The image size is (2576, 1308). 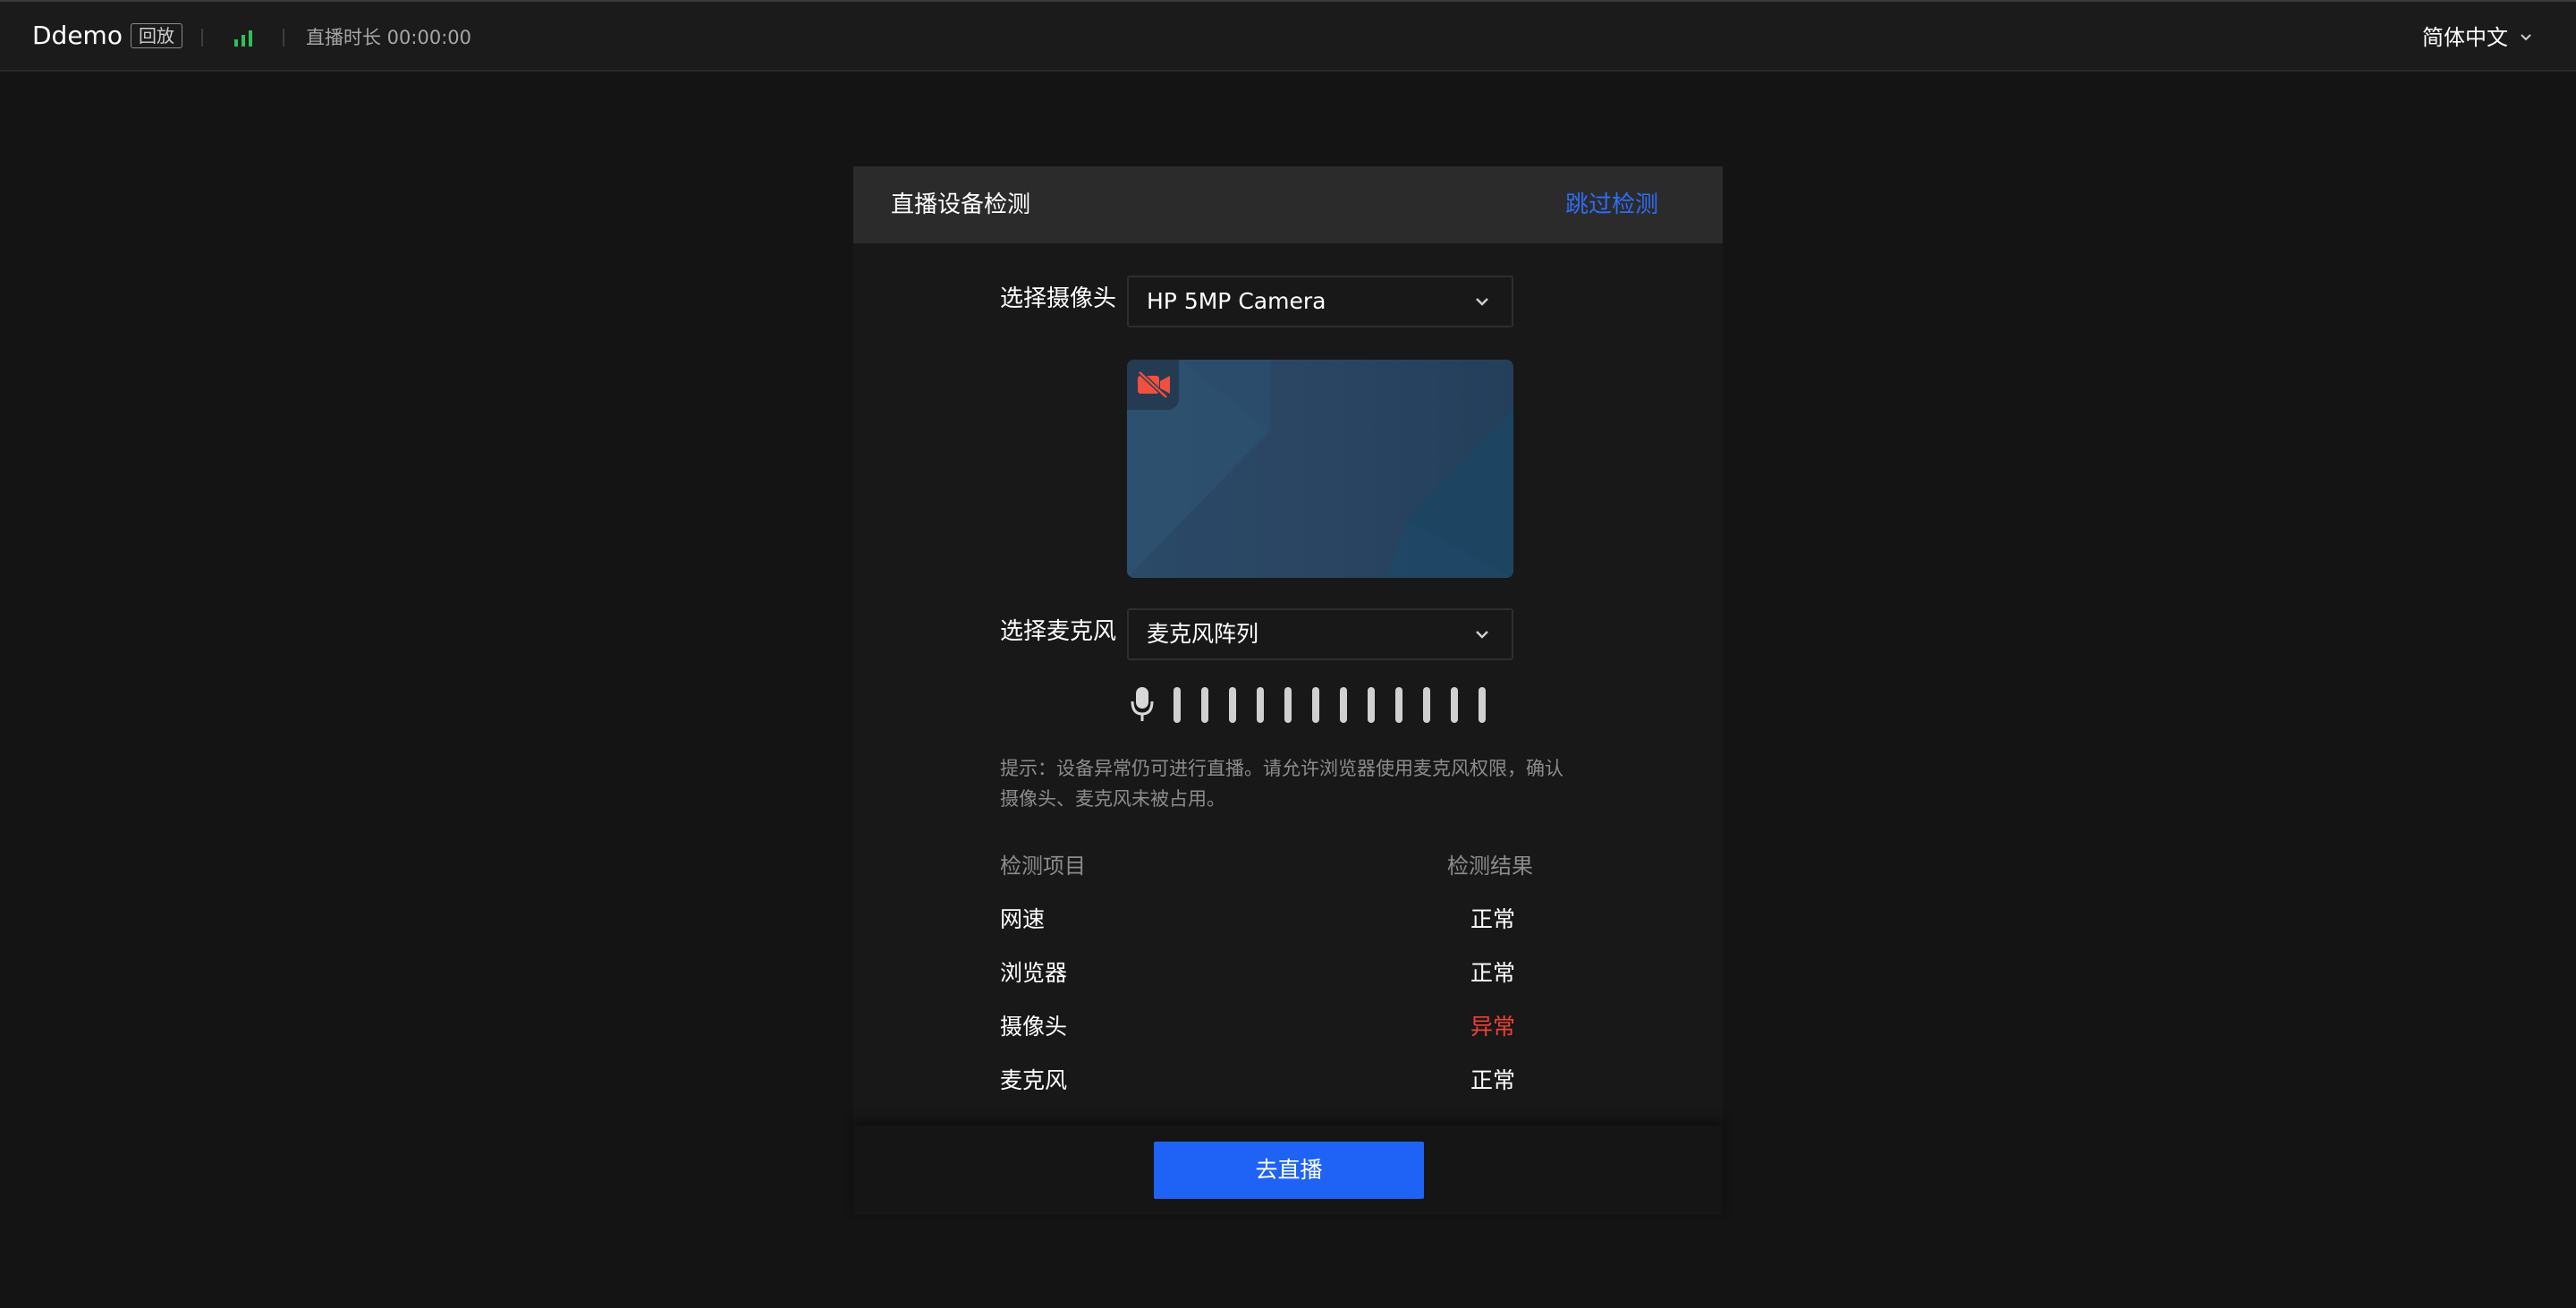 I want to click on table-row: 摄像头 异常, so click(x=1286, y=1038).